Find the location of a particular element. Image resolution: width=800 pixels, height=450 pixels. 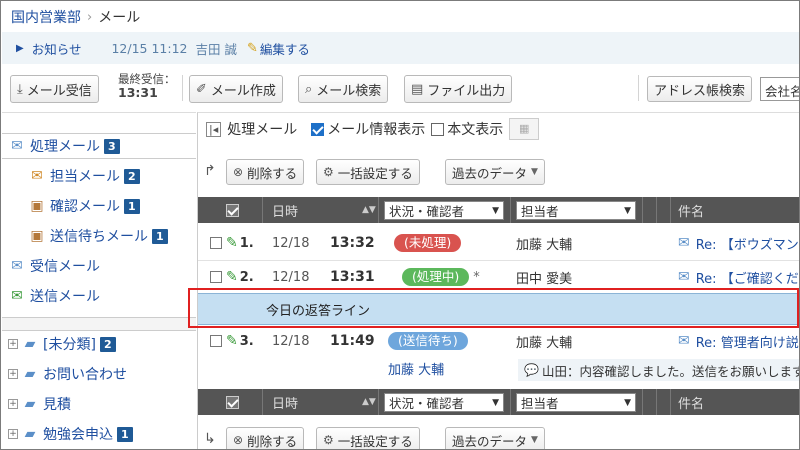

sidebar-item-inbox: ✉ 受信メール is located at coordinates (99, 266).